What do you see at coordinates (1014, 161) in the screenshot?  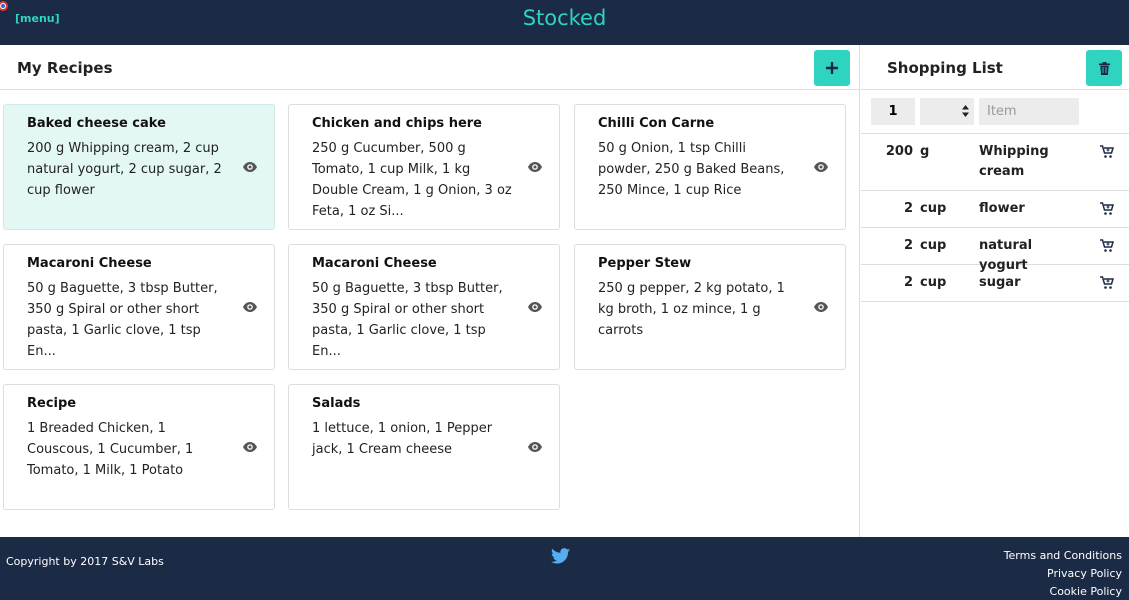 I see `item-name: Whipping cream` at bounding box center [1014, 161].